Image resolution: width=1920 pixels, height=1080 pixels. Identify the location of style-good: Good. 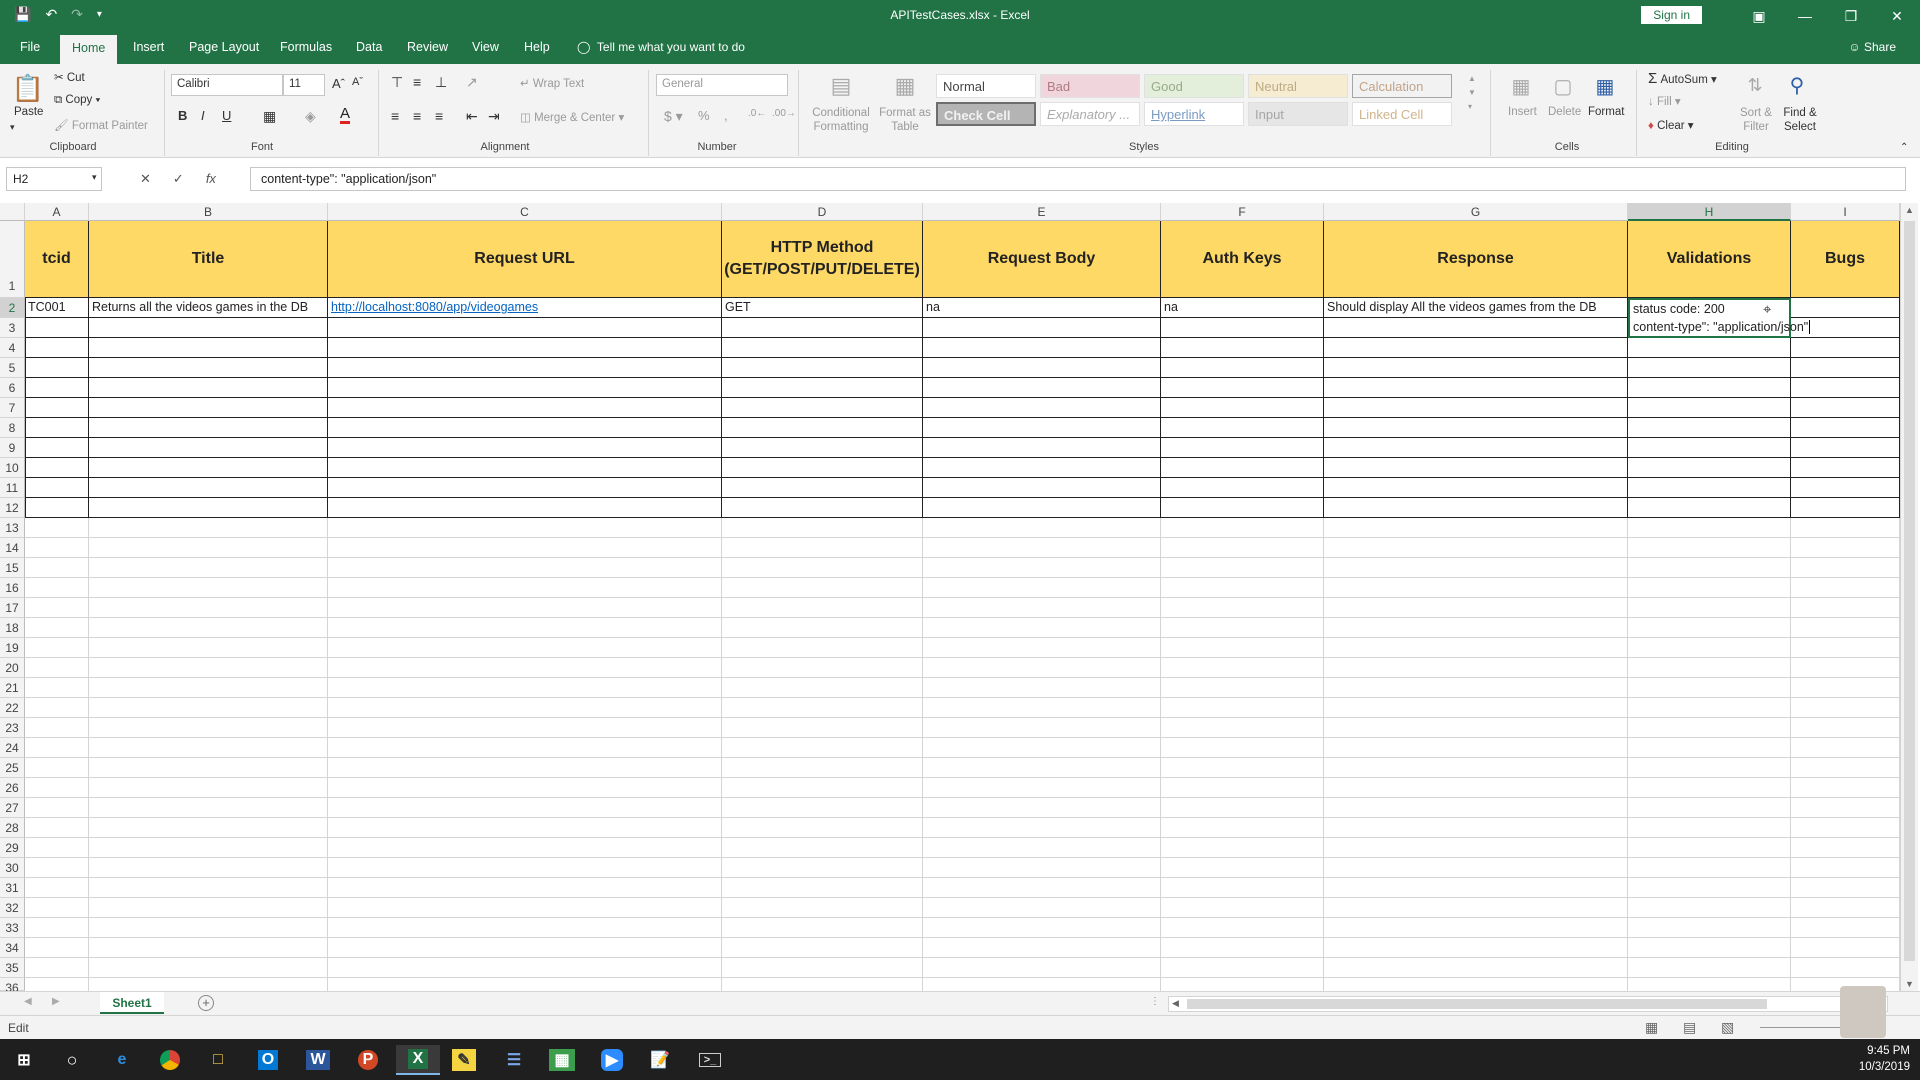
(1194, 86).